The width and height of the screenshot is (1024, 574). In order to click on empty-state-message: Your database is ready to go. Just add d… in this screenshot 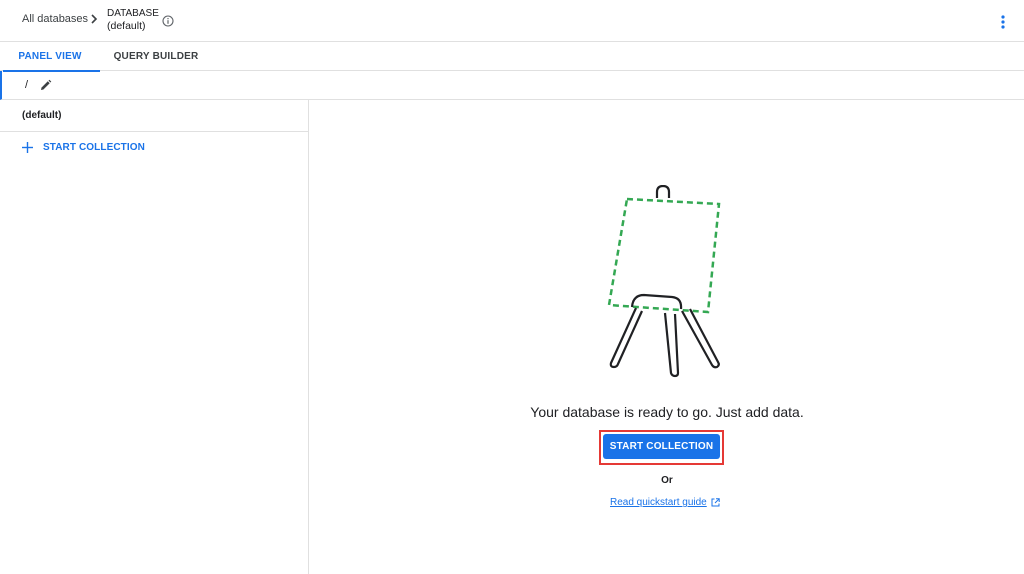, I will do `click(667, 412)`.